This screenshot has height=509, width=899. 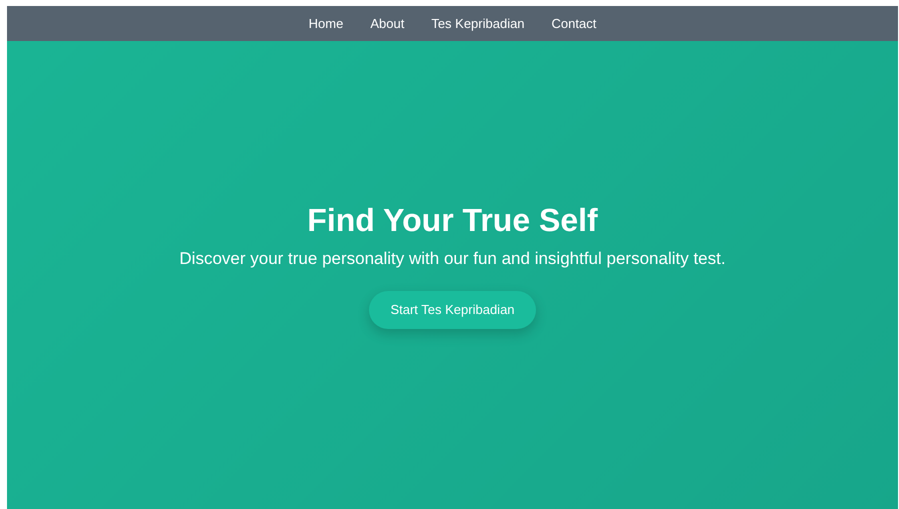 I want to click on nav-link: Contact, so click(x=574, y=24).